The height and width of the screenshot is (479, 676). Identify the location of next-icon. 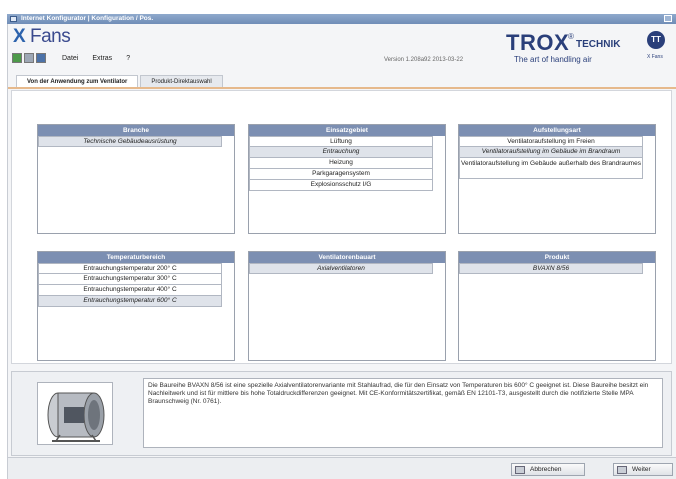
(622, 470).